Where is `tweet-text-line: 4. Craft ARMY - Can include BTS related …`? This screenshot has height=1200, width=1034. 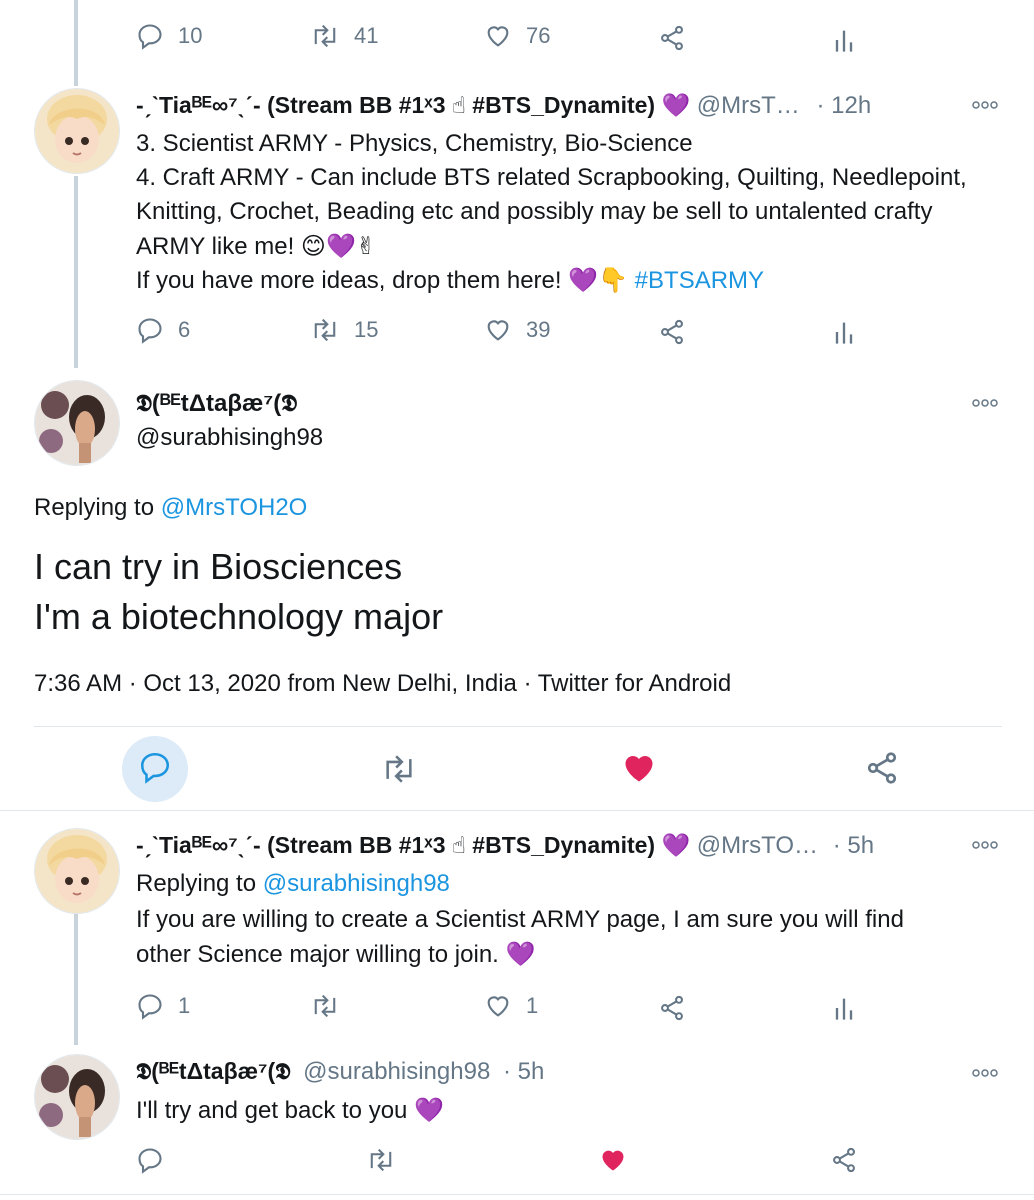
tweet-text-line: 4. Craft ARMY - Can include BTS related … is located at coordinates (551, 177).